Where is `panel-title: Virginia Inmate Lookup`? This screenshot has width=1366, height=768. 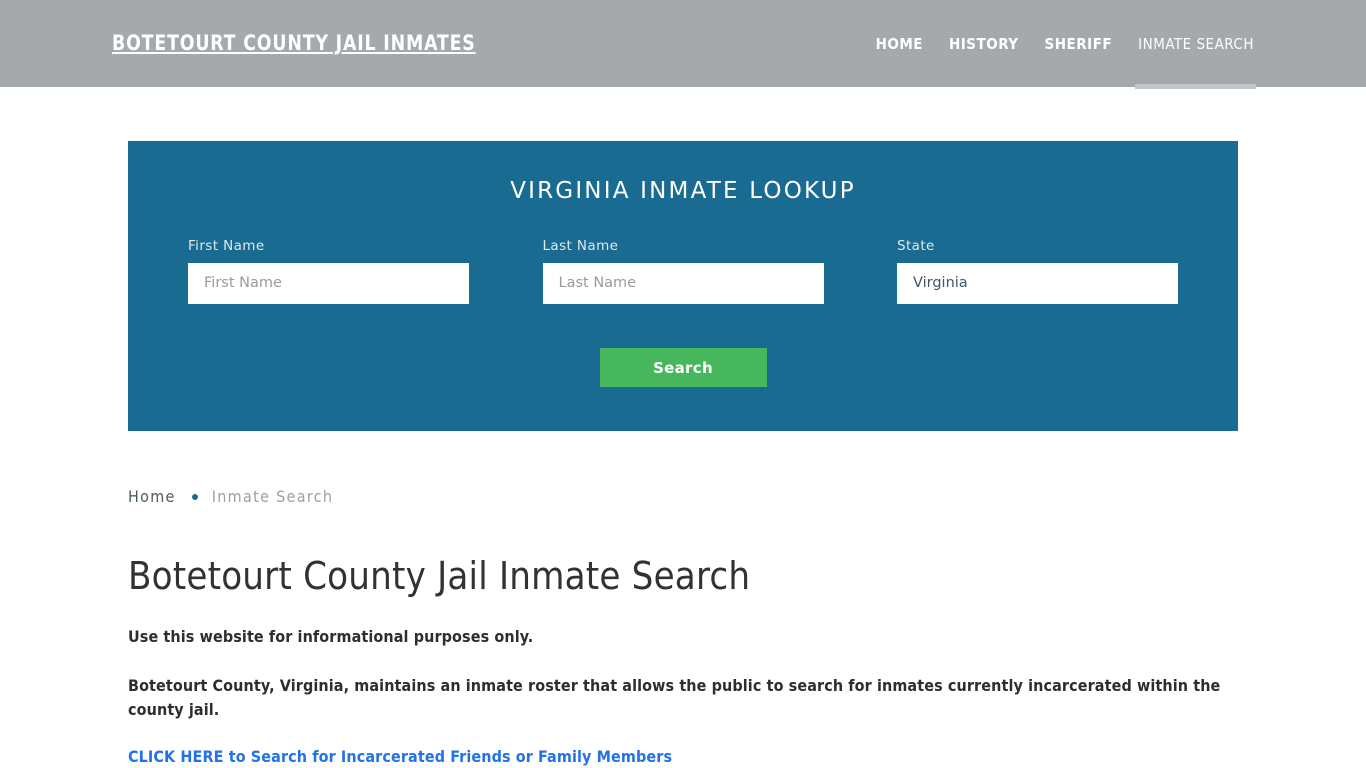
panel-title: Virginia Inmate Lookup is located at coordinates (683, 191).